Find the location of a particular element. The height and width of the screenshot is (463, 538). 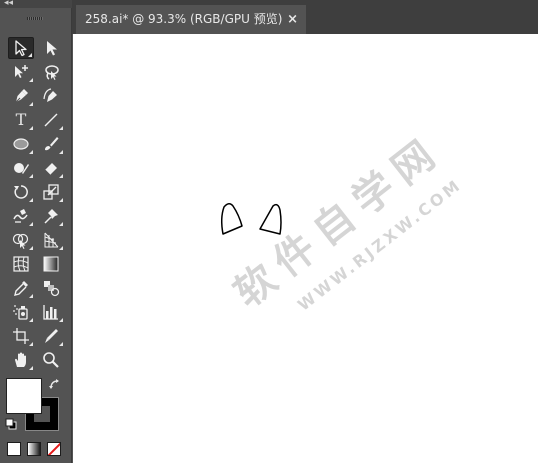

eyedropper-tool-icon is located at coordinates (21, 288).